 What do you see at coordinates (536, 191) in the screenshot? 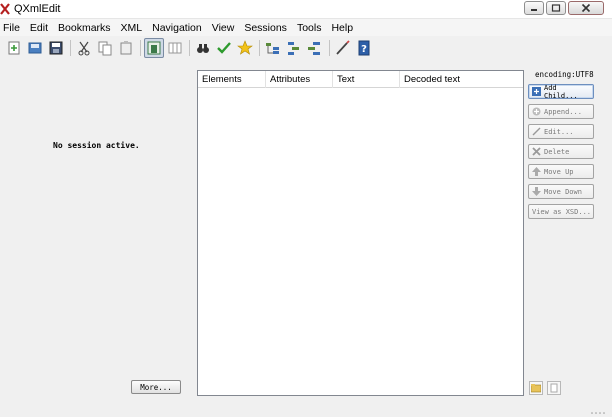
I see `move-down-icon` at bounding box center [536, 191].